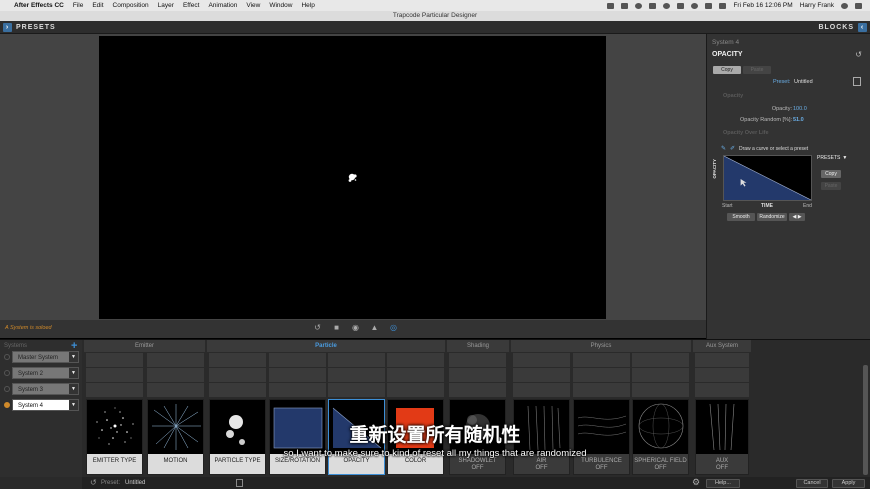  What do you see at coordinates (844, 5) in the screenshot?
I see `search-icon` at bounding box center [844, 5].